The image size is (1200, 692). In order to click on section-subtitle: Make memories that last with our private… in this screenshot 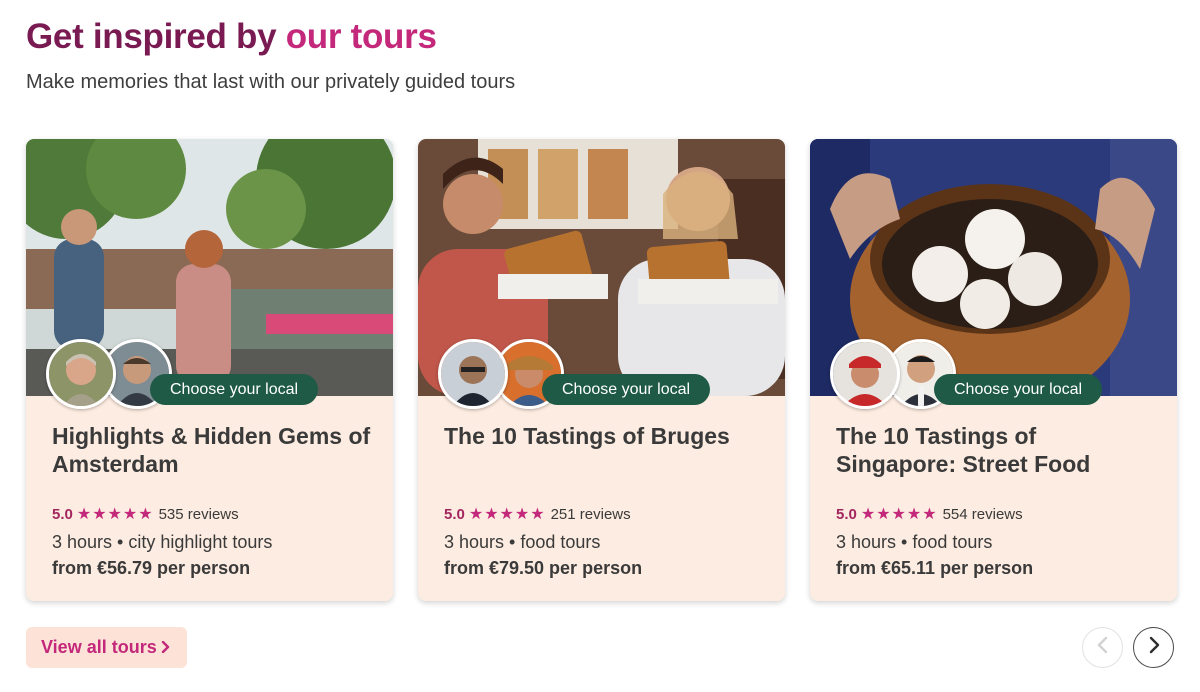, I will do `click(271, 82)`.